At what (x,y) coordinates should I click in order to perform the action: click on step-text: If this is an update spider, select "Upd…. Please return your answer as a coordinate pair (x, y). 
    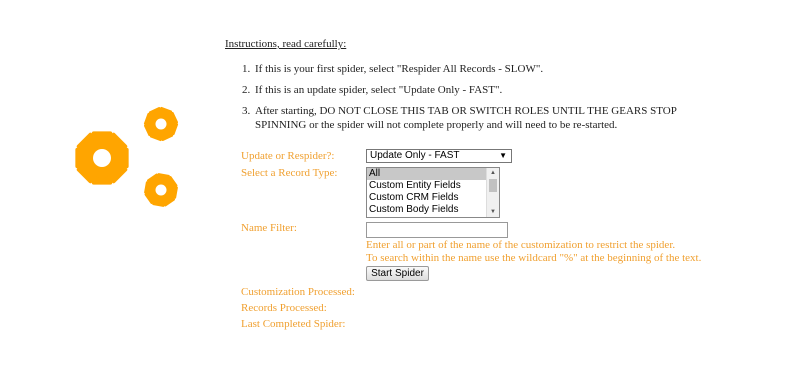
    Looking at the image, I should click on (379, 90).